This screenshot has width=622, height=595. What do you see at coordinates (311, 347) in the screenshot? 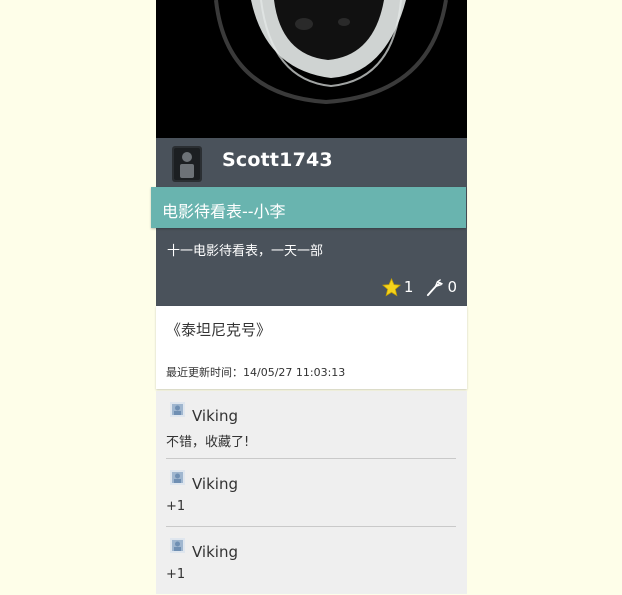
I see `list-entry: 《泰坦尼克号》 最近更新时间：14/05/27 11:03:13` at bounding box center [311, 347].